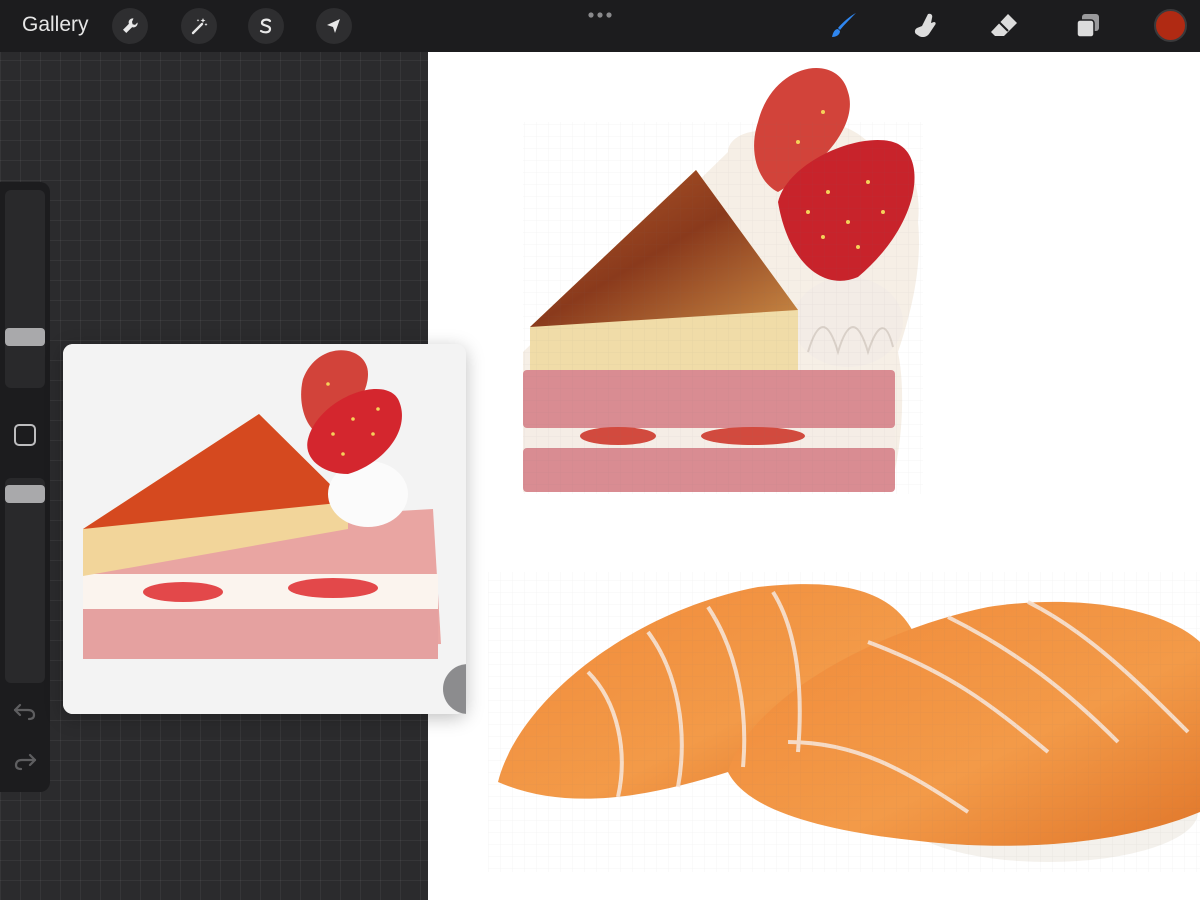 This screenshot has height=900, width=1200. I want to click on adjustments-button, so click(199, 26).